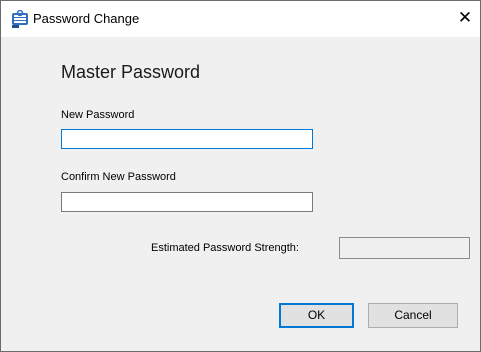 This screenshot has height=352, width=481. Describe the element at coordinates (225, 248) in the screenshot. I see `strength-label: Estimated Password Strength:` at that location.